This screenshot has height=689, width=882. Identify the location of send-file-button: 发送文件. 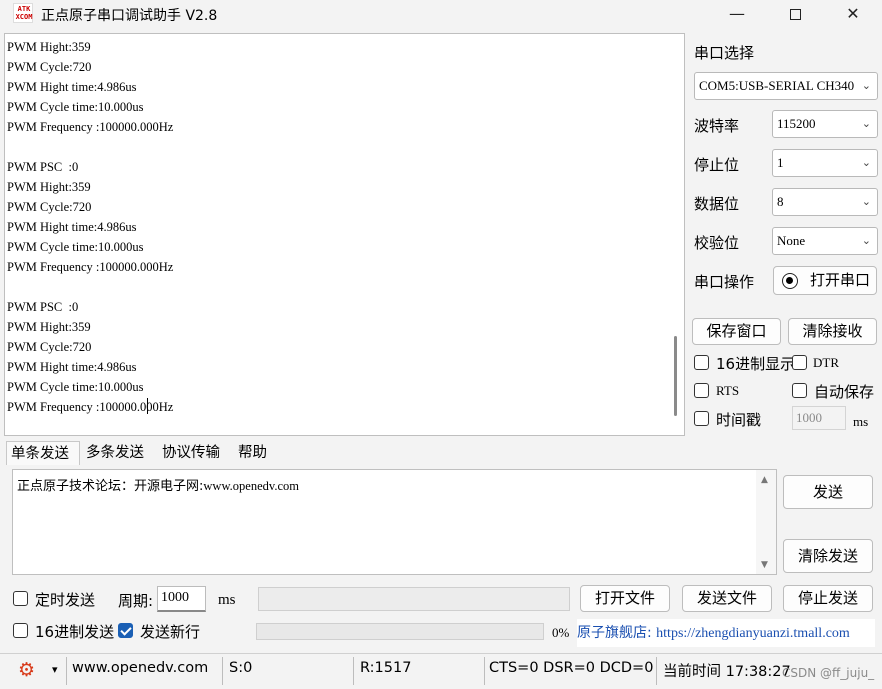
(727, 598).